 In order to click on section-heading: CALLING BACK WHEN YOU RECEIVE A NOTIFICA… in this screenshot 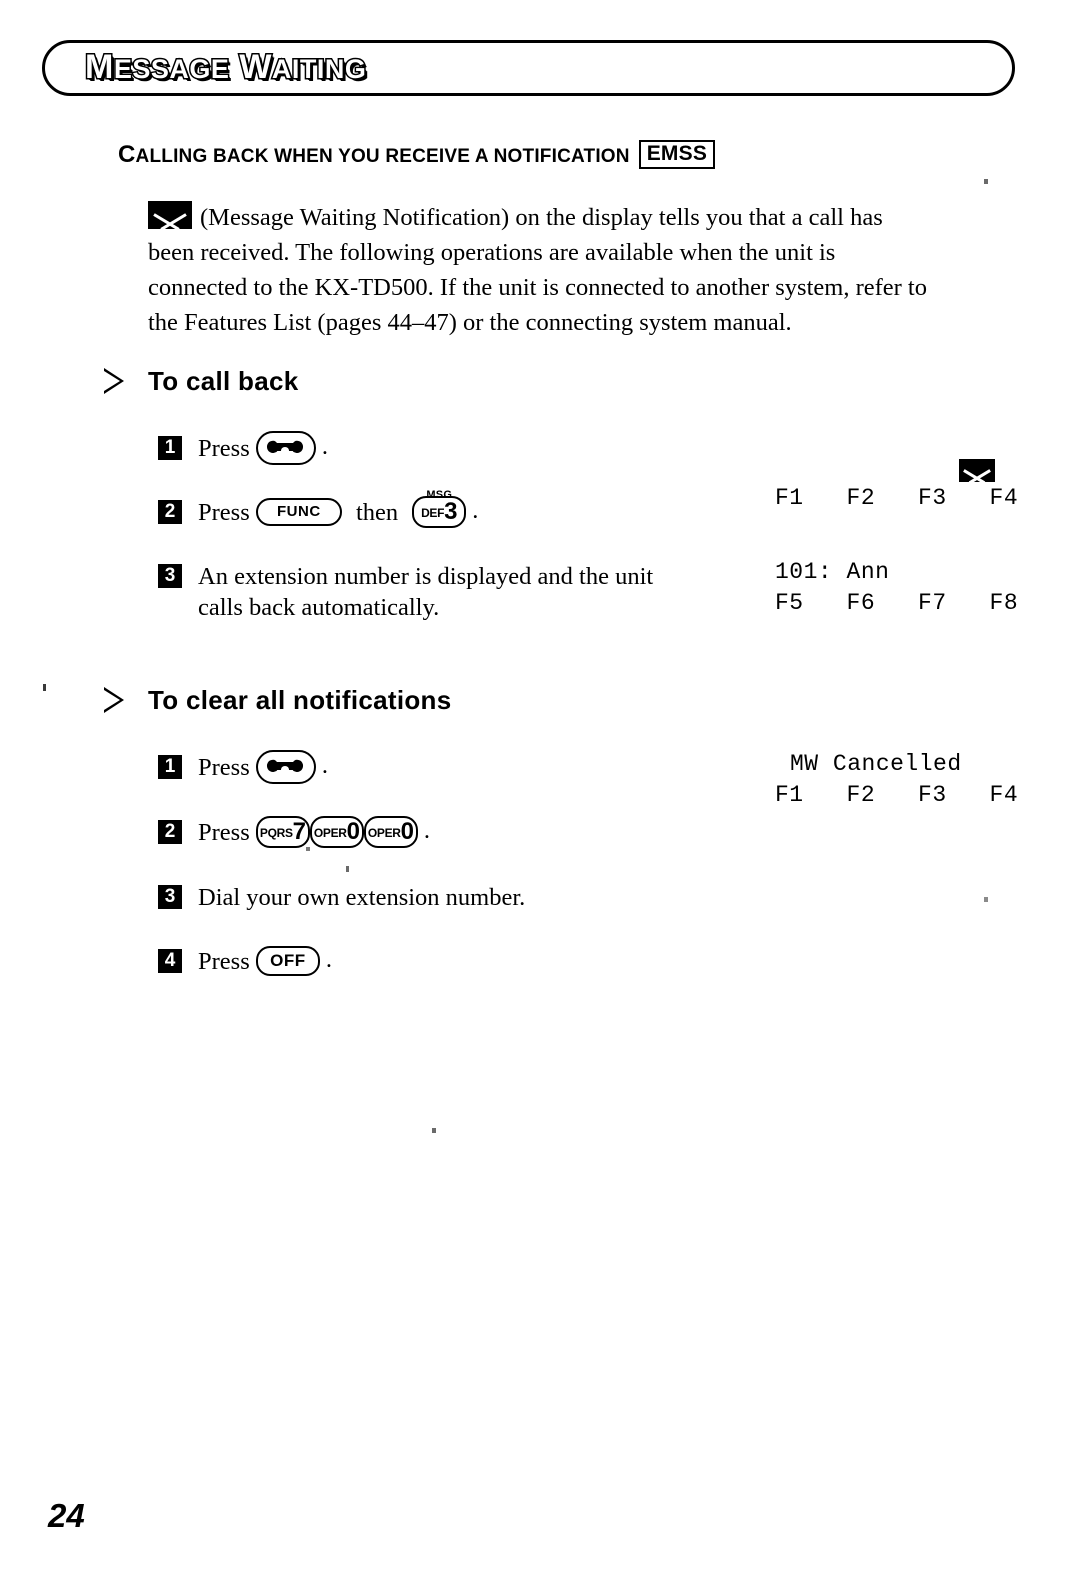, I will do `click(417, 155)`.